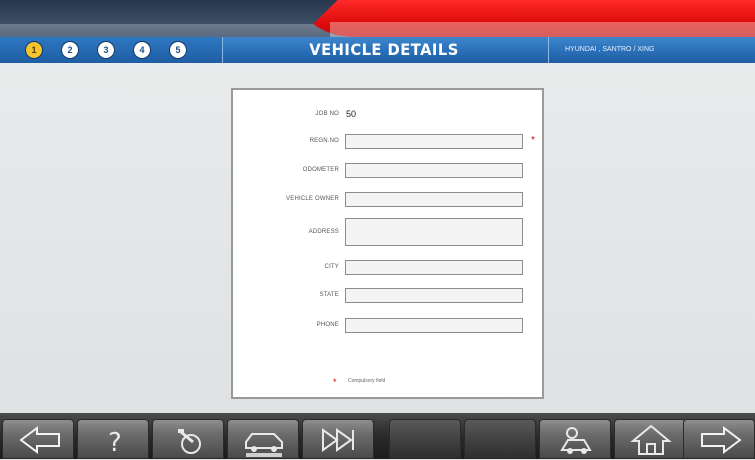  Describe the element at coordinates (367, 381) in the screenshot. I see `footnote-text: Compulsory field` at that location.